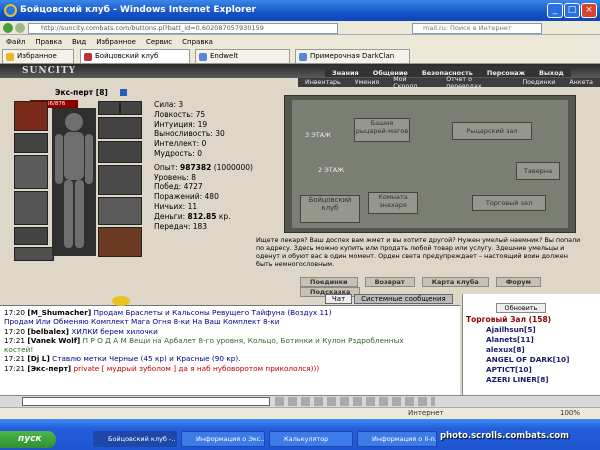 The image size is (600, 450). What do you see at coordinates (10, 57) in the screenshot?
I see `star-icon` at bounding box center [10, 57].